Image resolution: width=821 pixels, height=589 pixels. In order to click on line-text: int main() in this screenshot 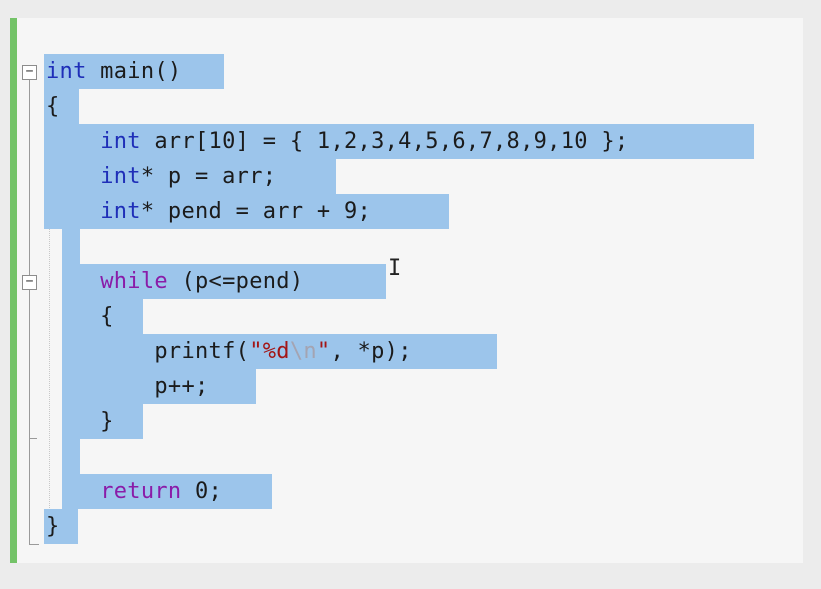, I will do `click(113, 71)`.